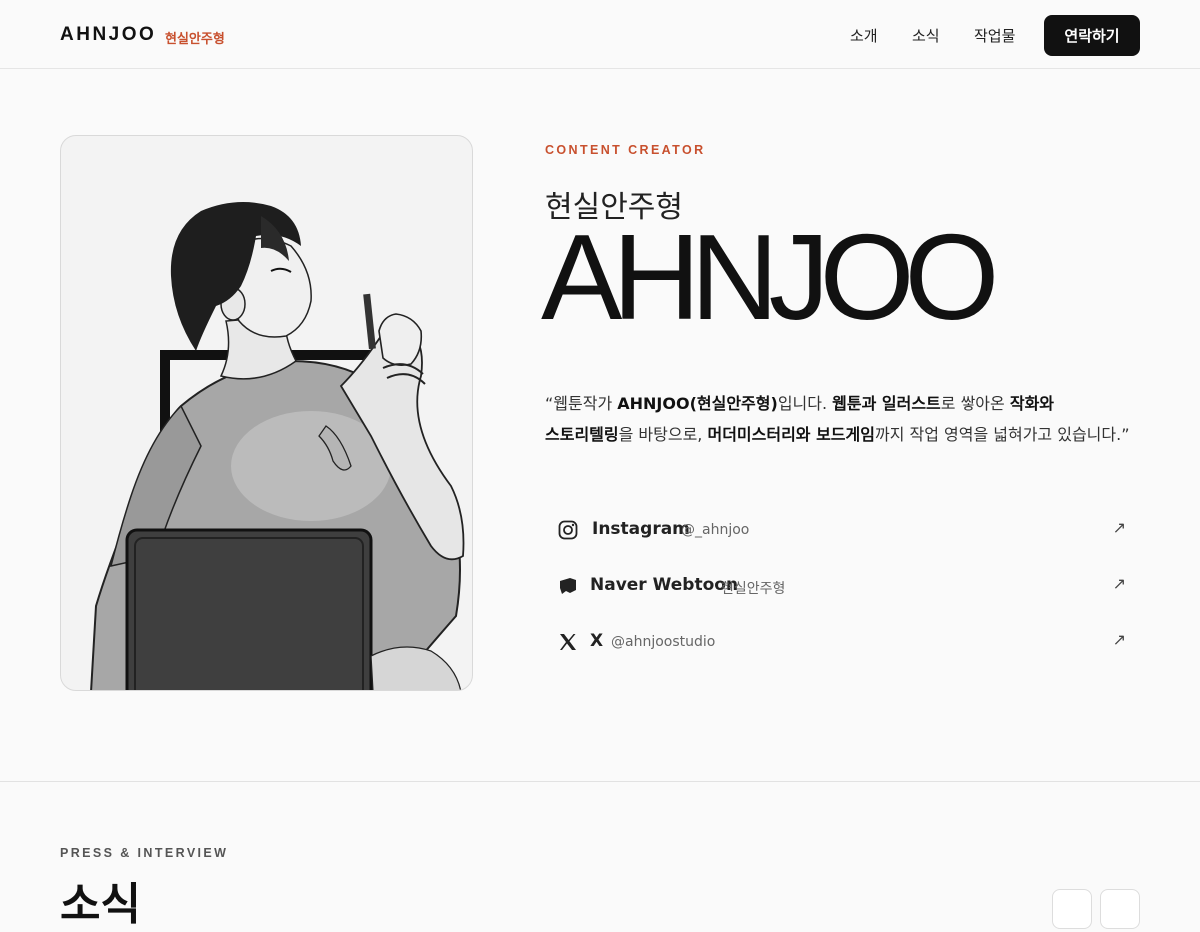 Image resolution: width=1200 pixels, height=932 pixels. I want to click on quote-text: 로 쌓아온, so click(975, 403).